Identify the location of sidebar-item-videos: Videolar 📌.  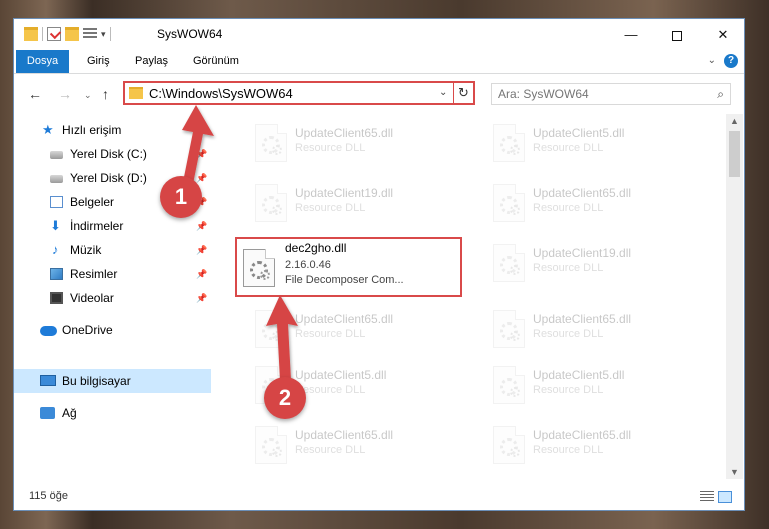
(112, 298).